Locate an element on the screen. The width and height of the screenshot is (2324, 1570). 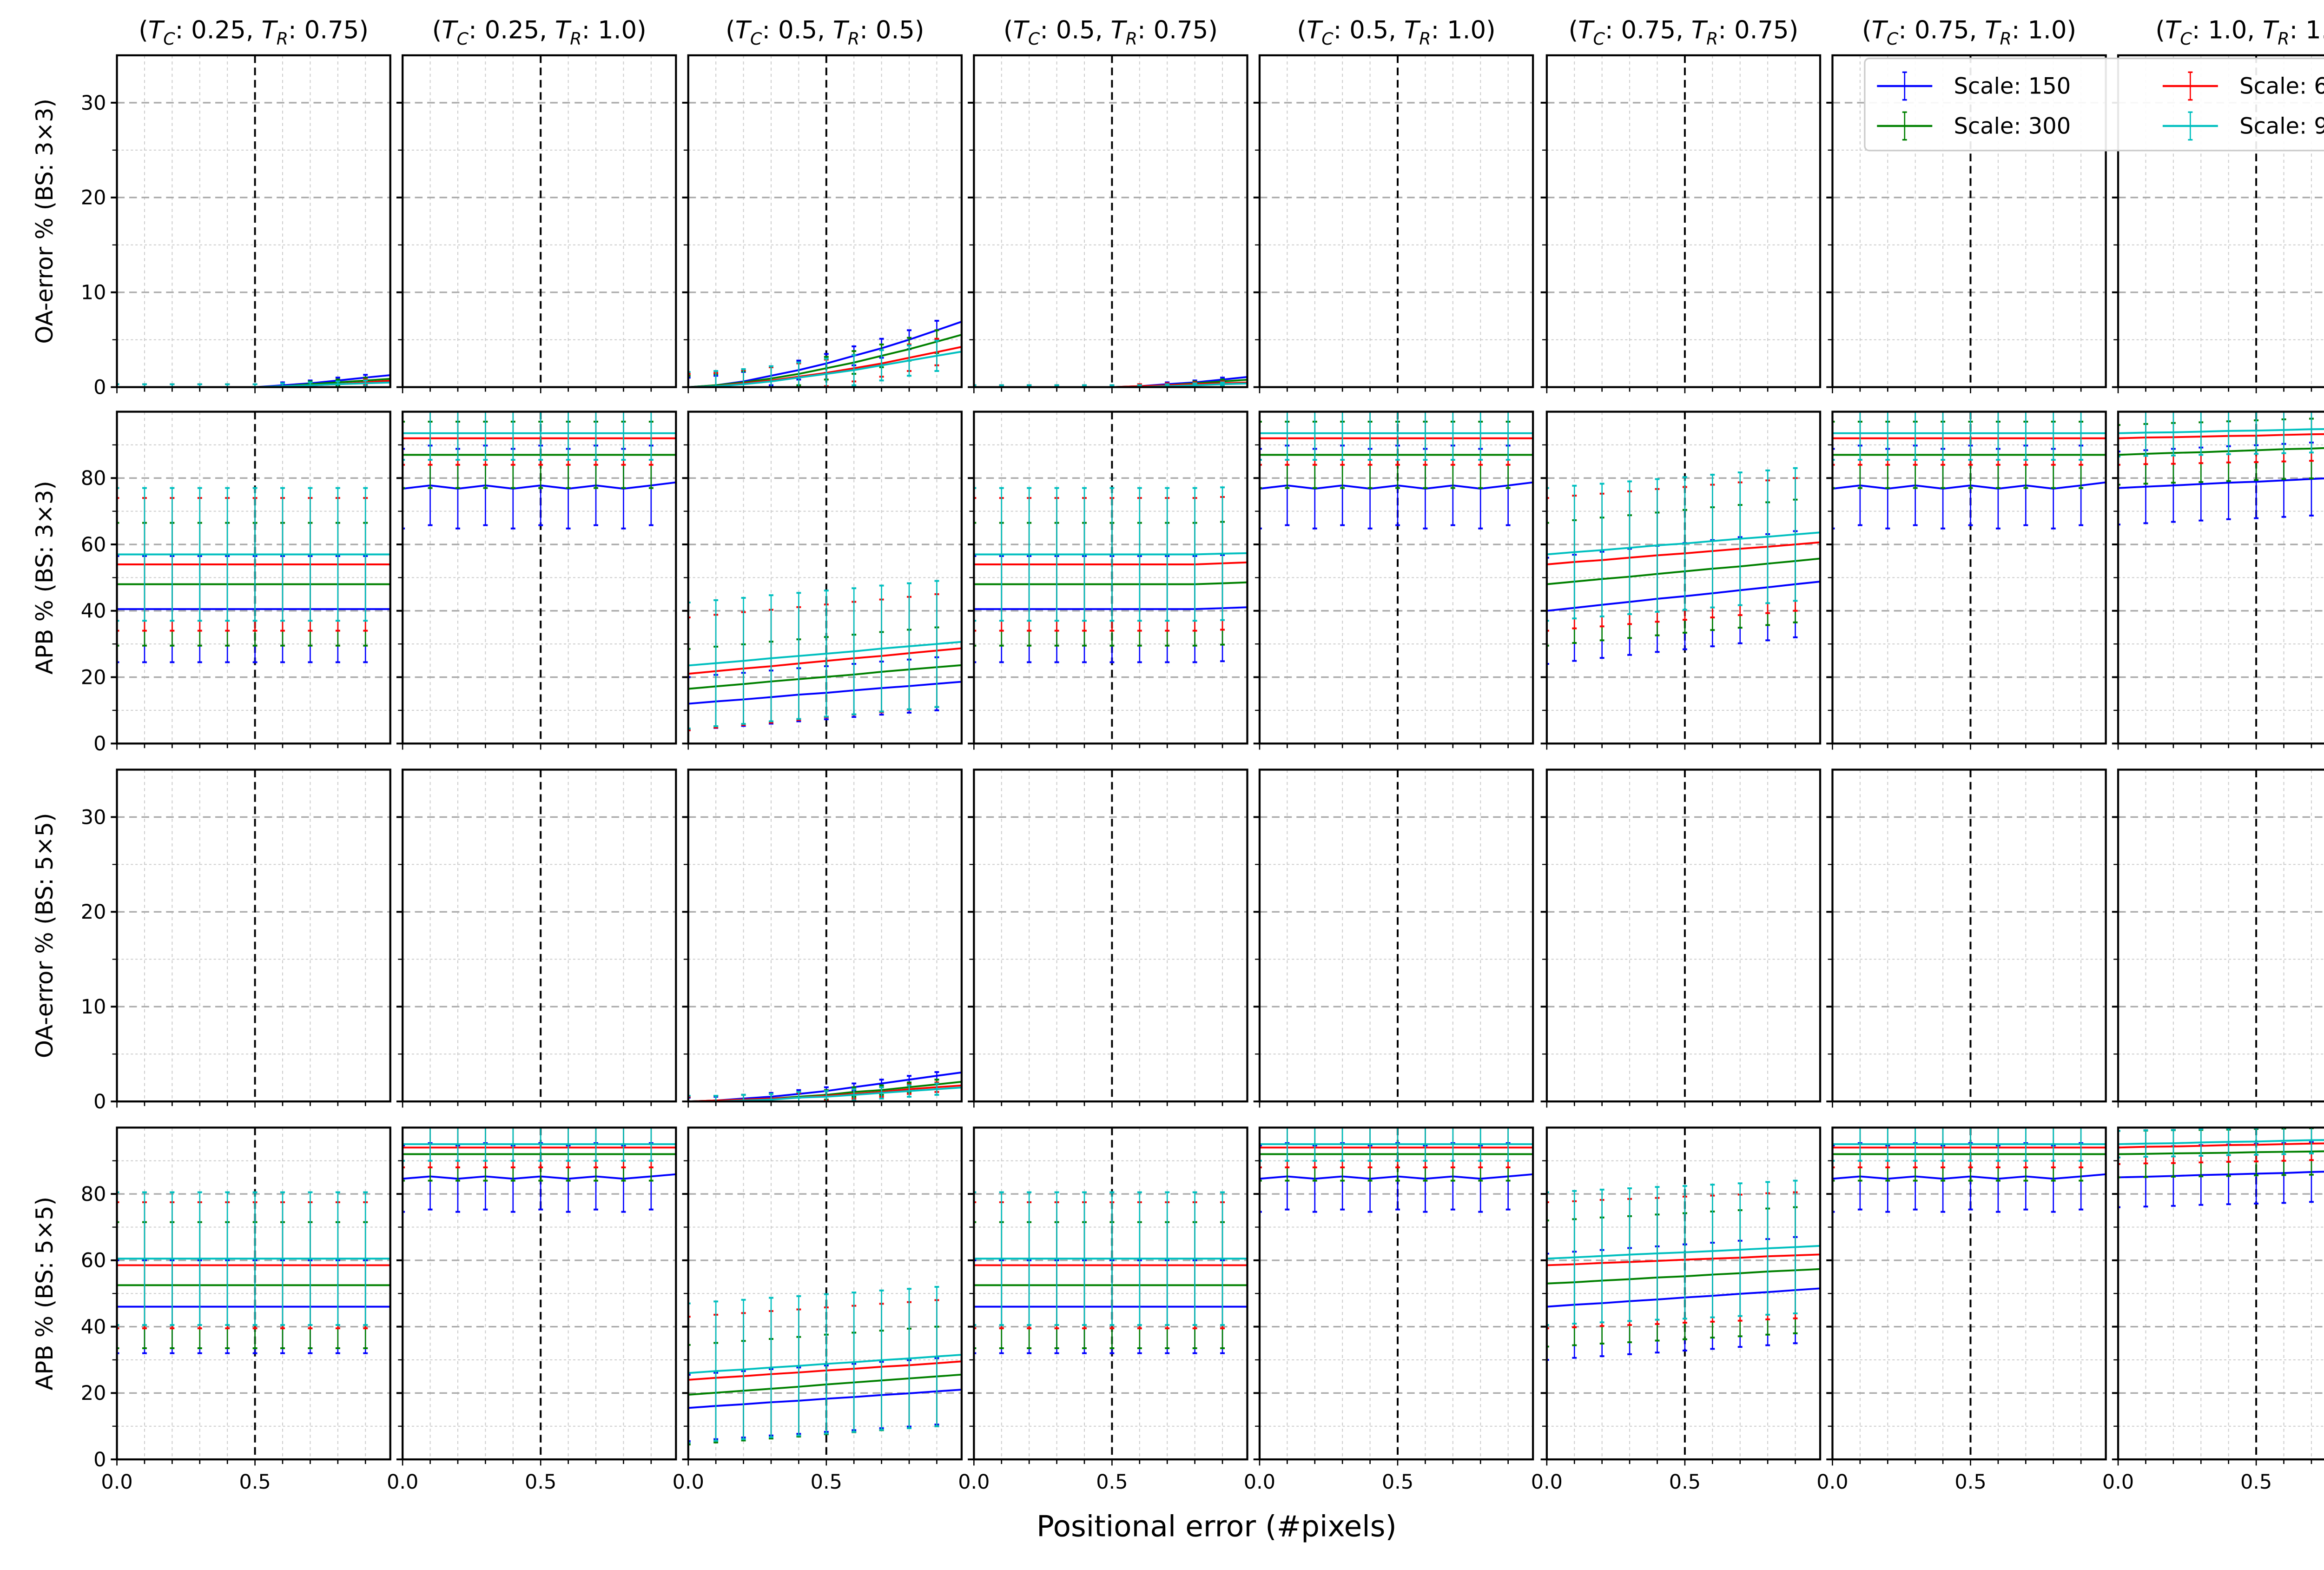
title-part: : 0.5, is located at coordinates (1075, 30).